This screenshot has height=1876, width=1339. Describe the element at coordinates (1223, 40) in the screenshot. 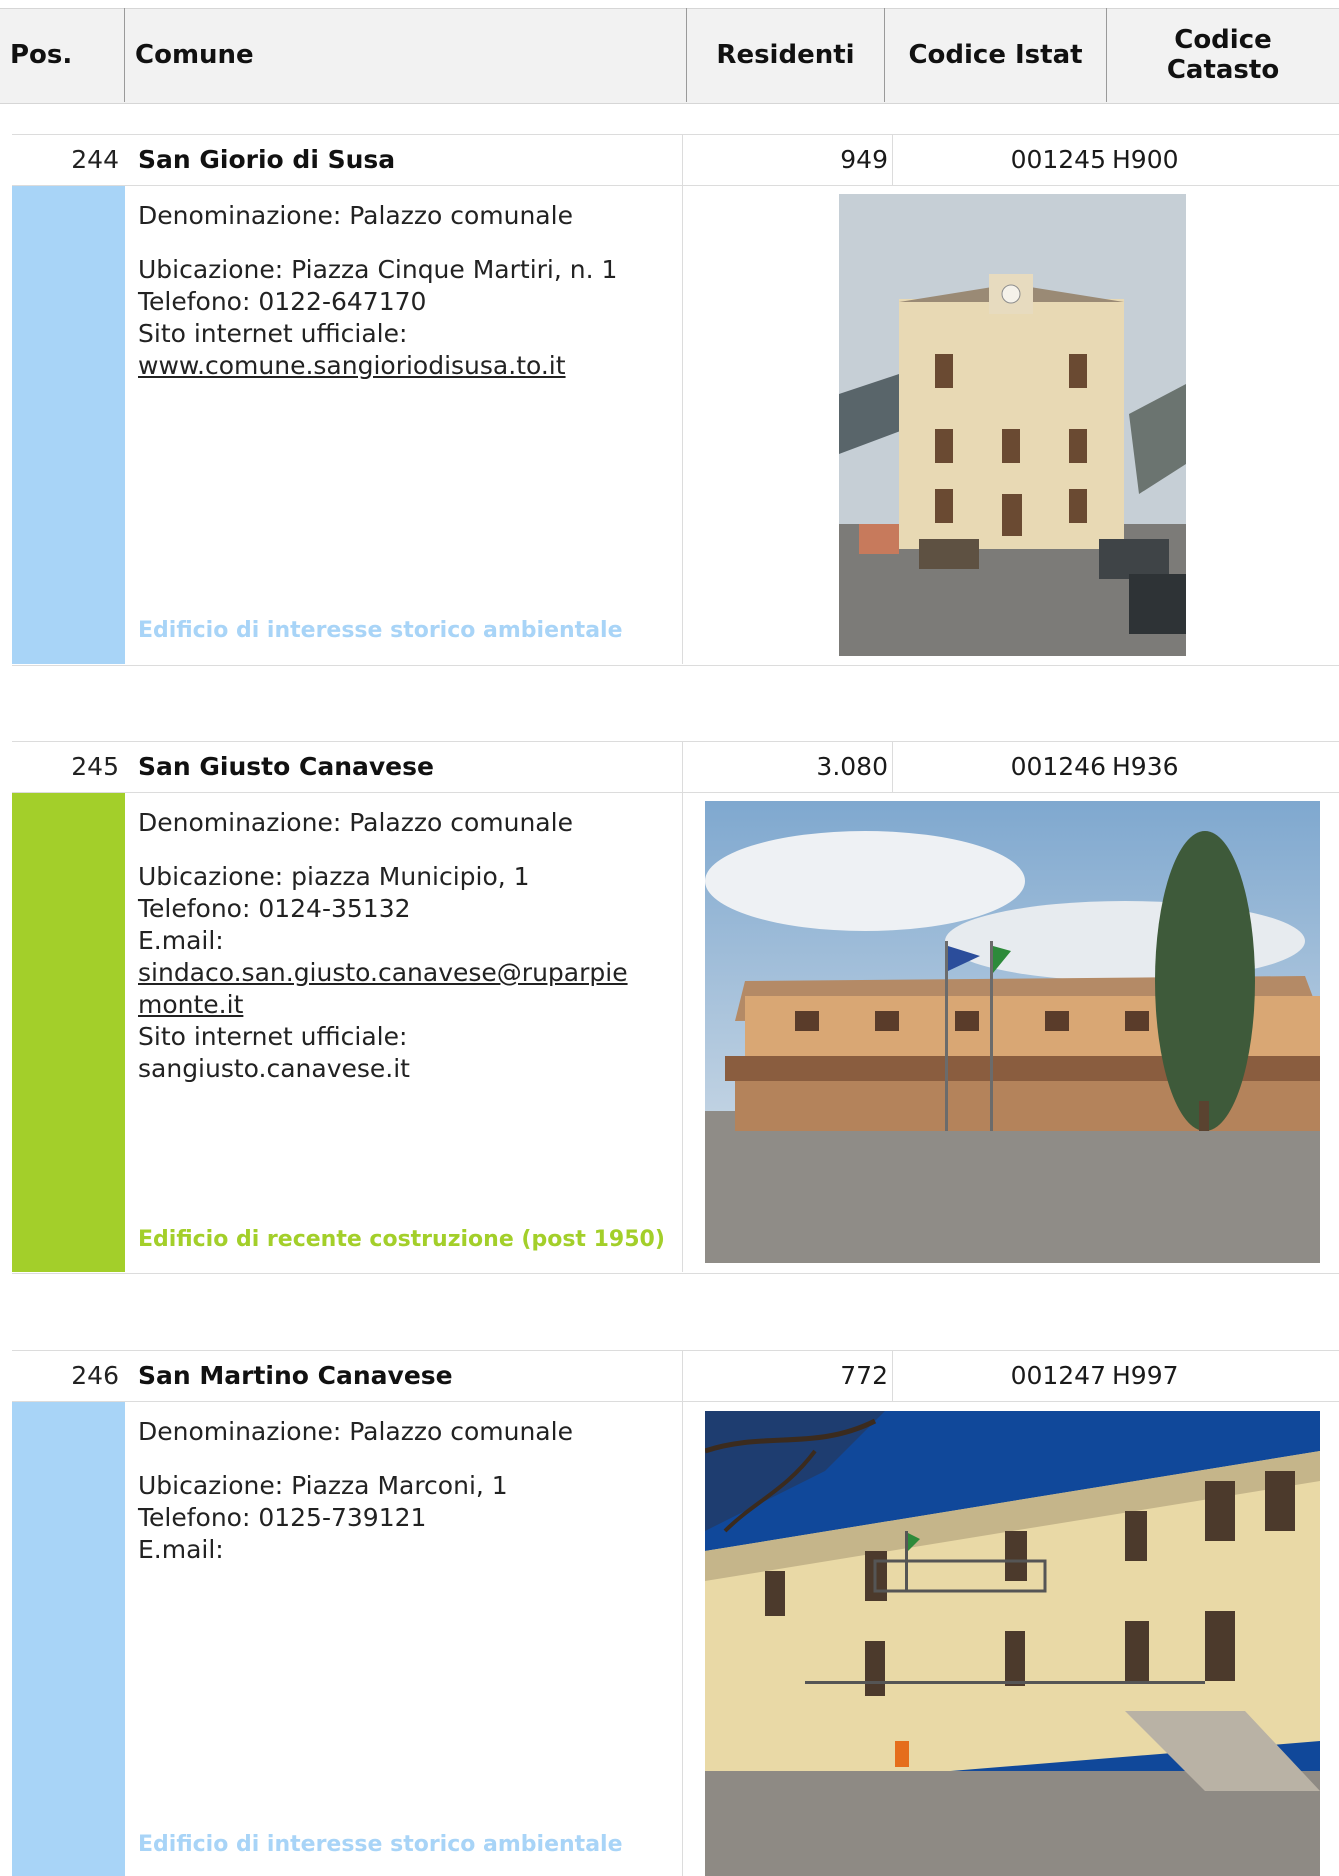

I see `header-catasto-line1: Codice` at that location.